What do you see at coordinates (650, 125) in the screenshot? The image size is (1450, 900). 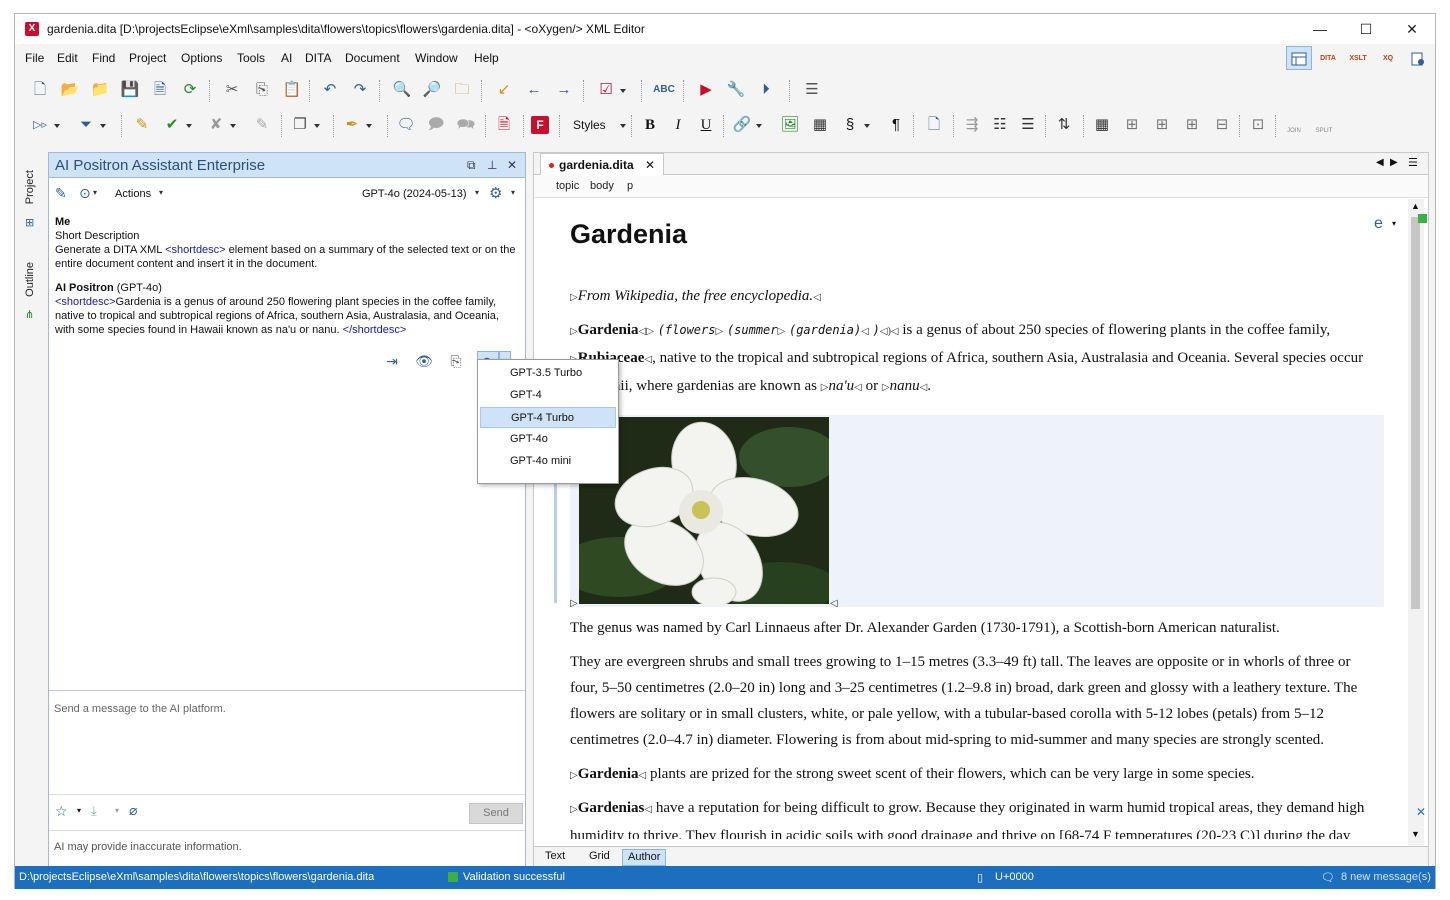 I see `bold-icon: B` at bounding box center [650, 125].